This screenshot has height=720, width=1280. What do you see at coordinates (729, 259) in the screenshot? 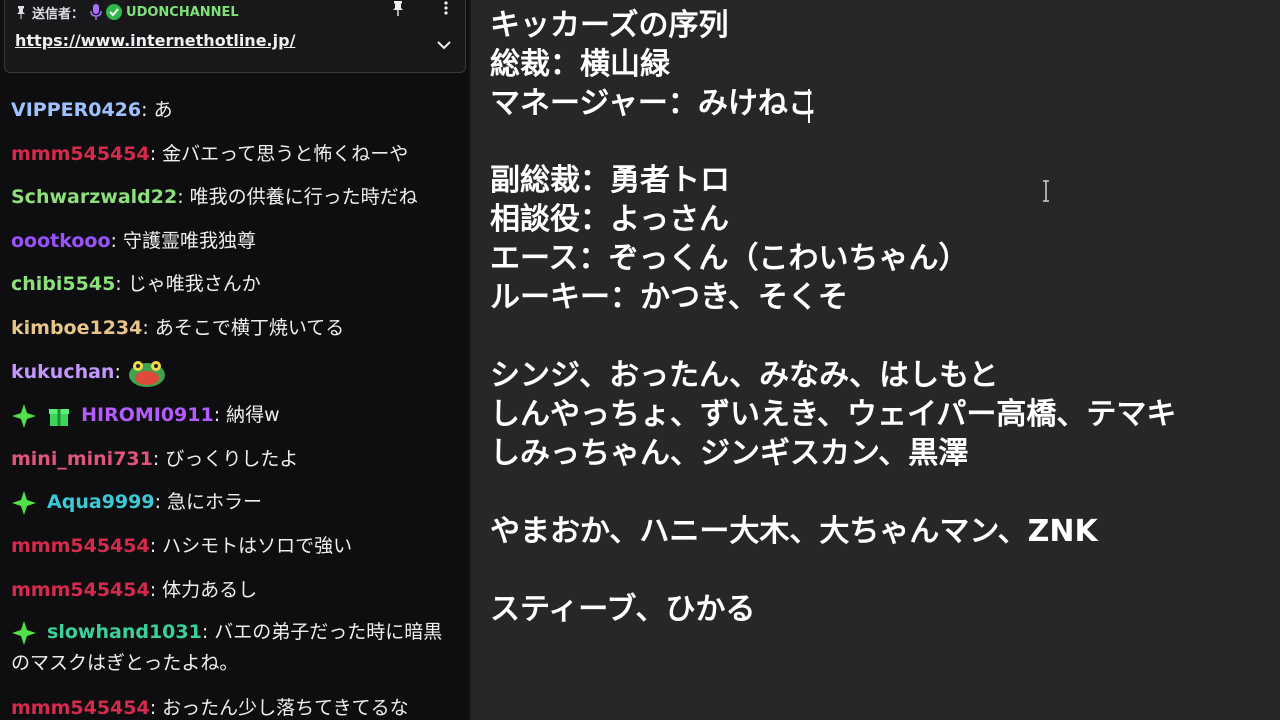
I see `editor-line: エース：ぞっくん（こわいちゃん）` at bounding box center [729, 259].